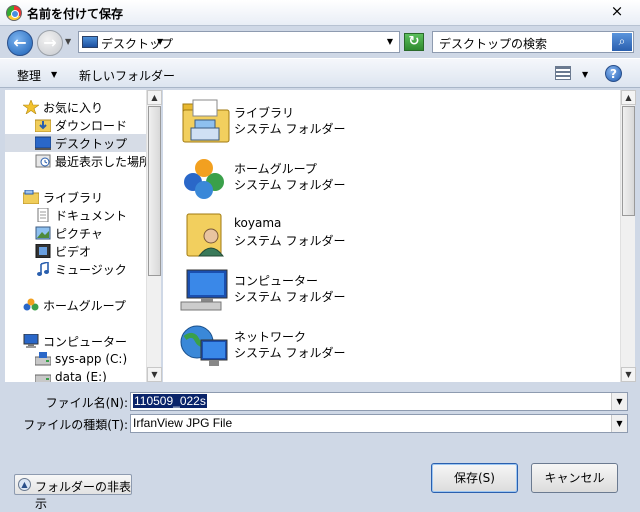  I want to click on file-name: ネットワーク, so click(270, 337).